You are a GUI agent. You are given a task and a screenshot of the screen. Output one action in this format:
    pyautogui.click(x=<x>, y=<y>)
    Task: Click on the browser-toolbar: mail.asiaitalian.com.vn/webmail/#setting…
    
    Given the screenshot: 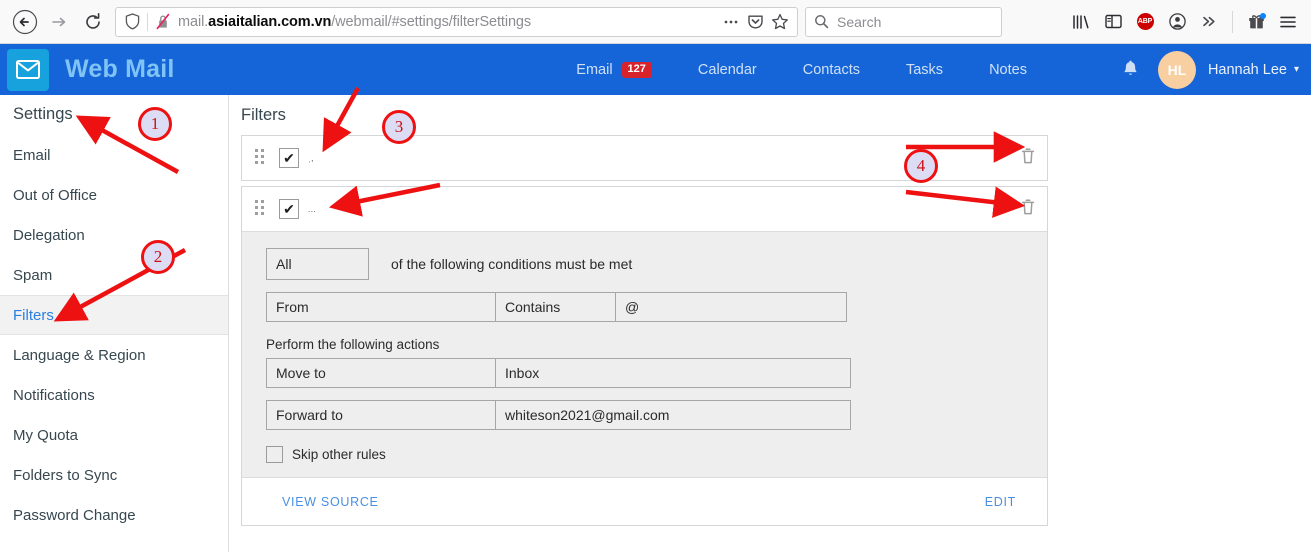 What is the action you would take?
    pyautogui.click(x=655, y=22)
    